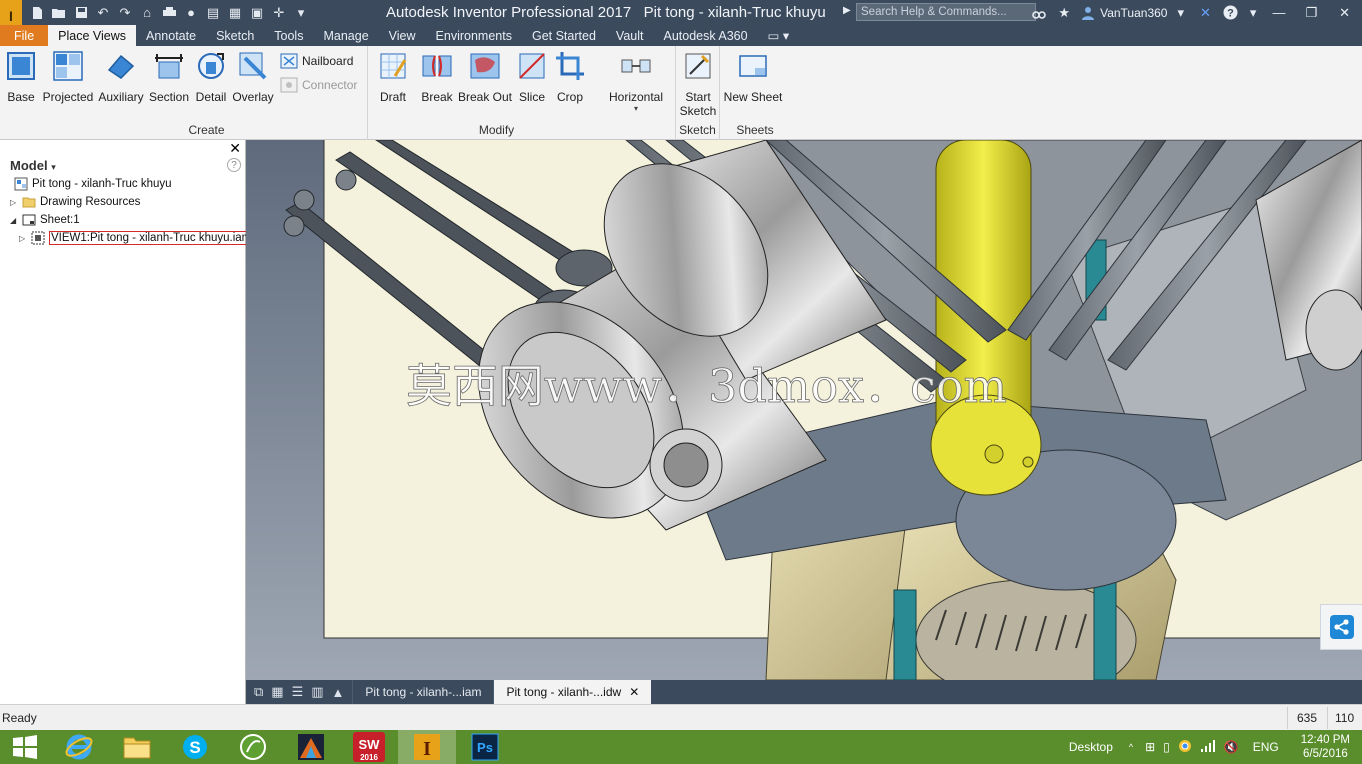  I want to click on user-menu-chevron-icon: ▾, so click(1180, 12).